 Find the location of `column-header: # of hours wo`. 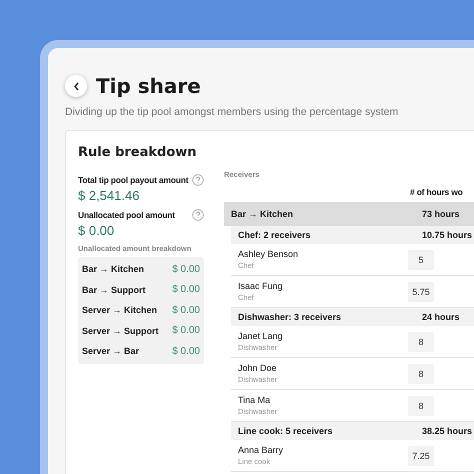

column-header: # of hours wo is located at coordinates (436, 192).